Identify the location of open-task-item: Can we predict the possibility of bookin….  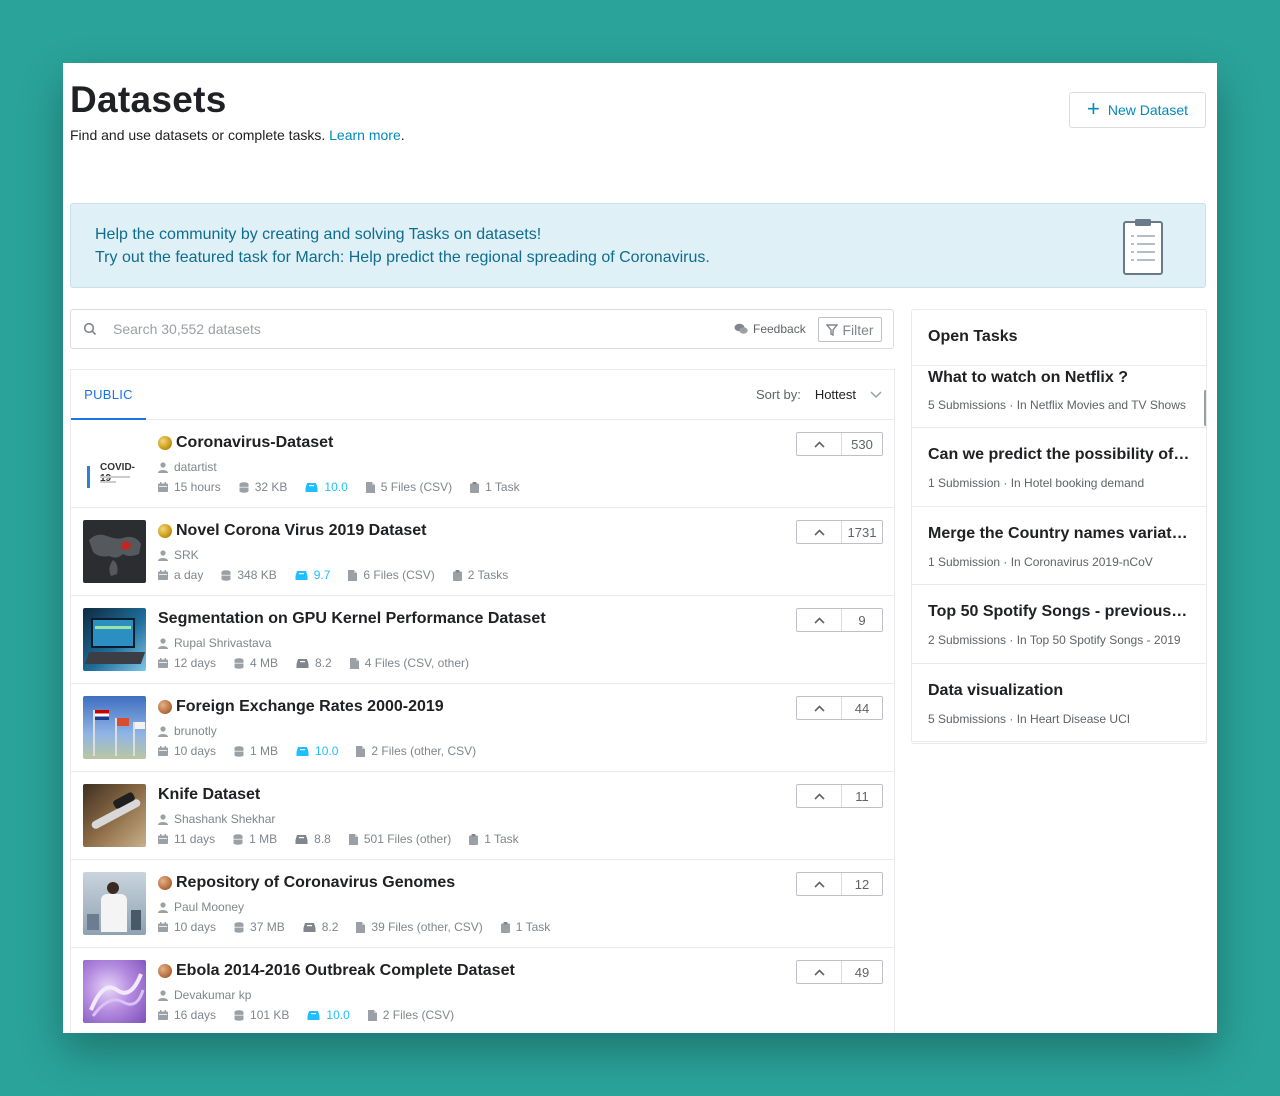
(1059, 467).